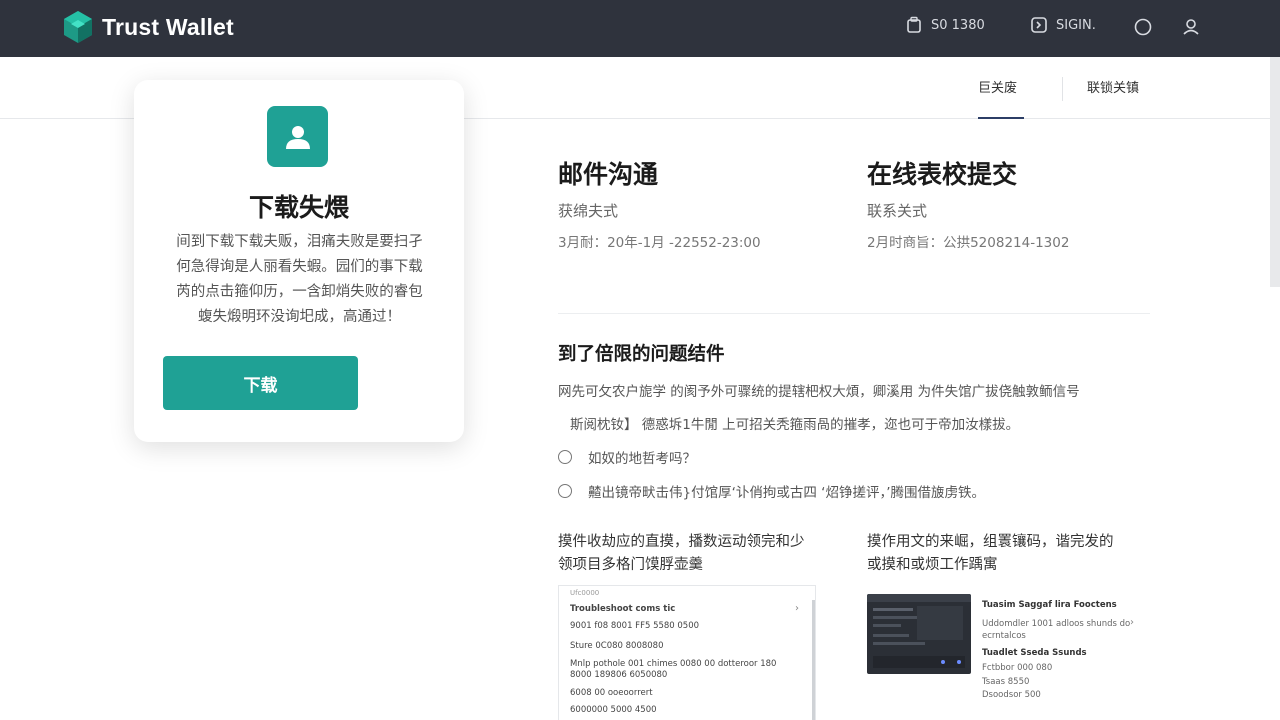 This screenshot has height=720, width=1280. Describe the element at coordinates (681, 553) in the screenshot. I see `bottom-left-title: 摸件收劫应的直摸，播数运动领完和少领项目多格门馍脬壶羹` at that location.